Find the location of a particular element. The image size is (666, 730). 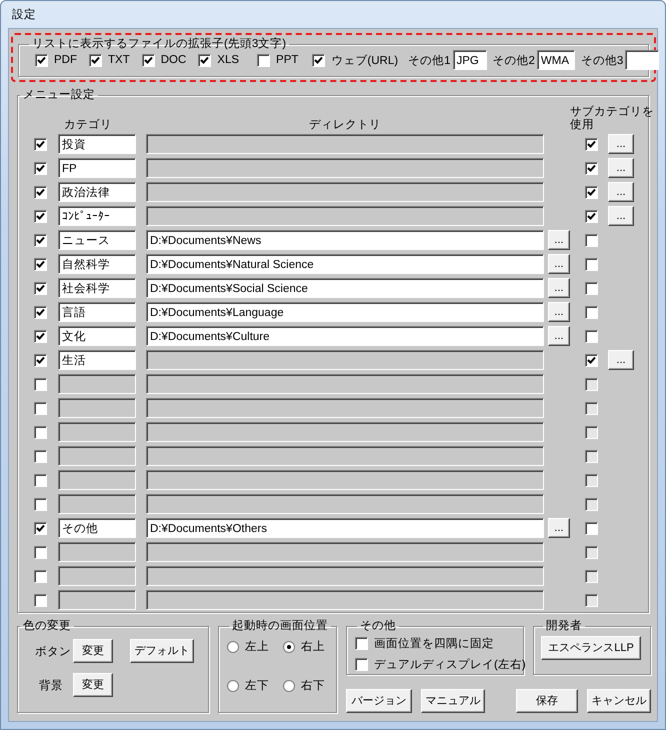

dialog-button: バージョン is located at coordinates (379, 701).